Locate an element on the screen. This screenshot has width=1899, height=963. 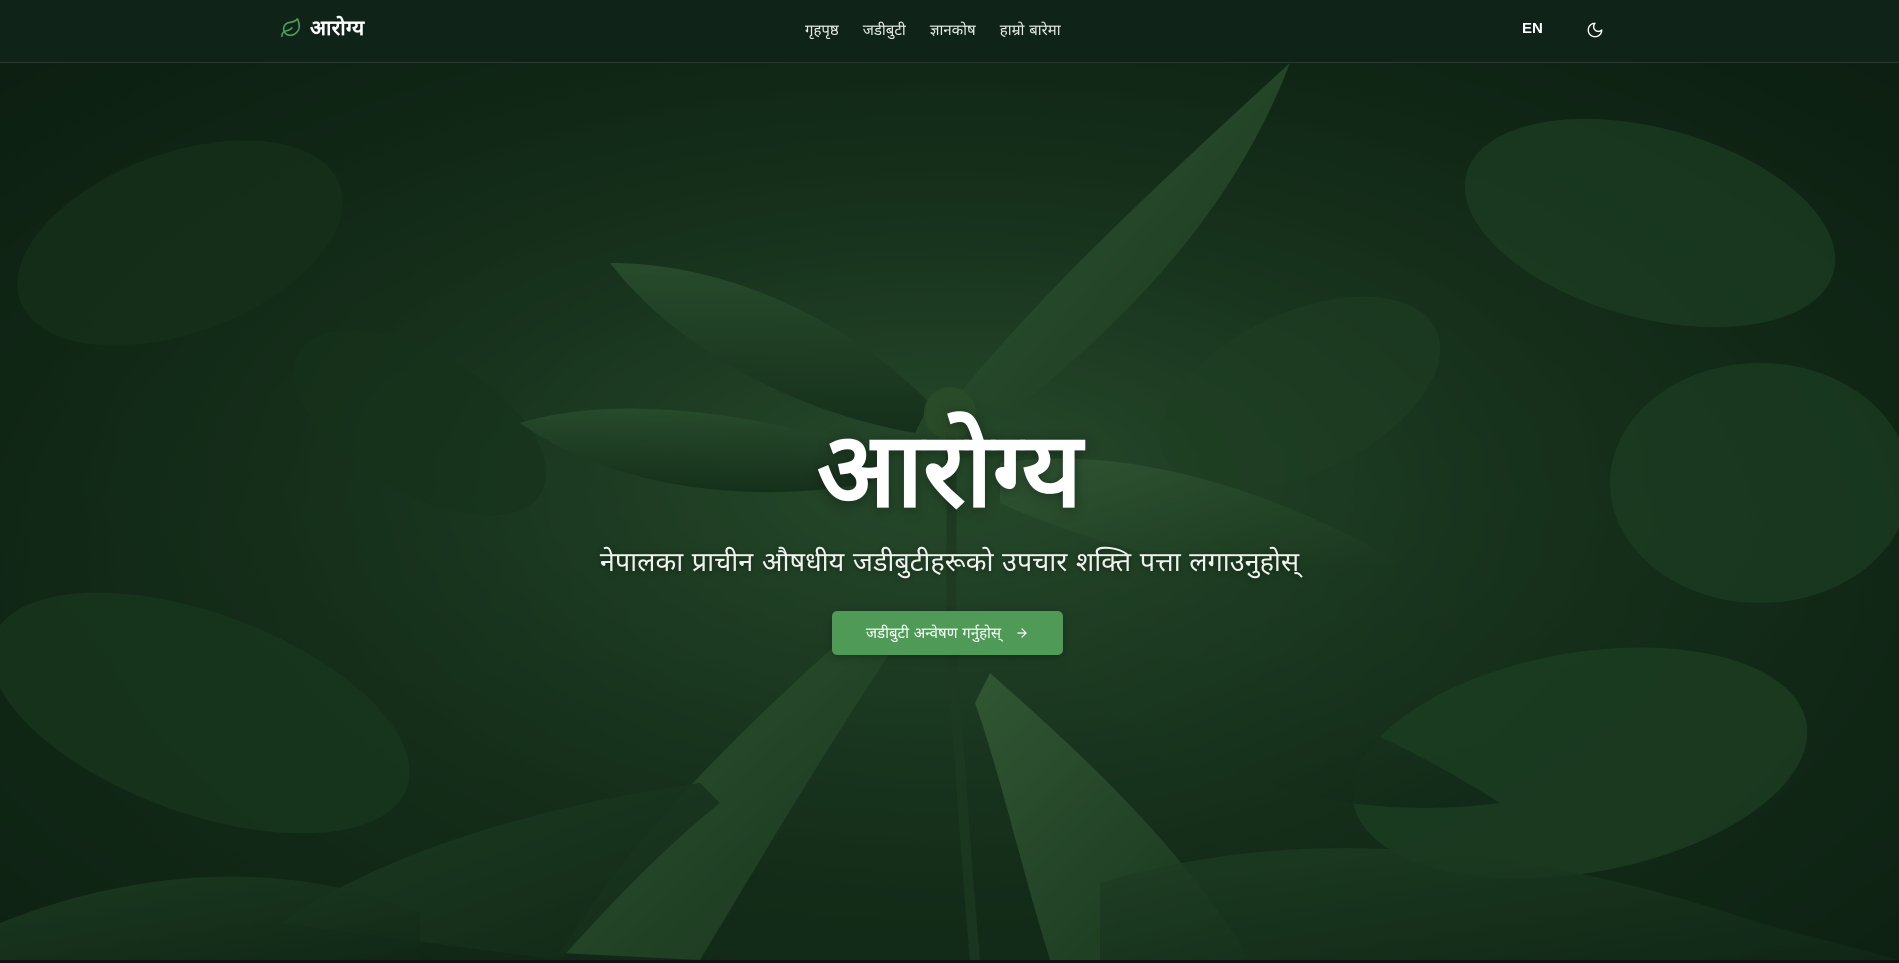
theme-toggle-button is located at coordinates (1596, 31).